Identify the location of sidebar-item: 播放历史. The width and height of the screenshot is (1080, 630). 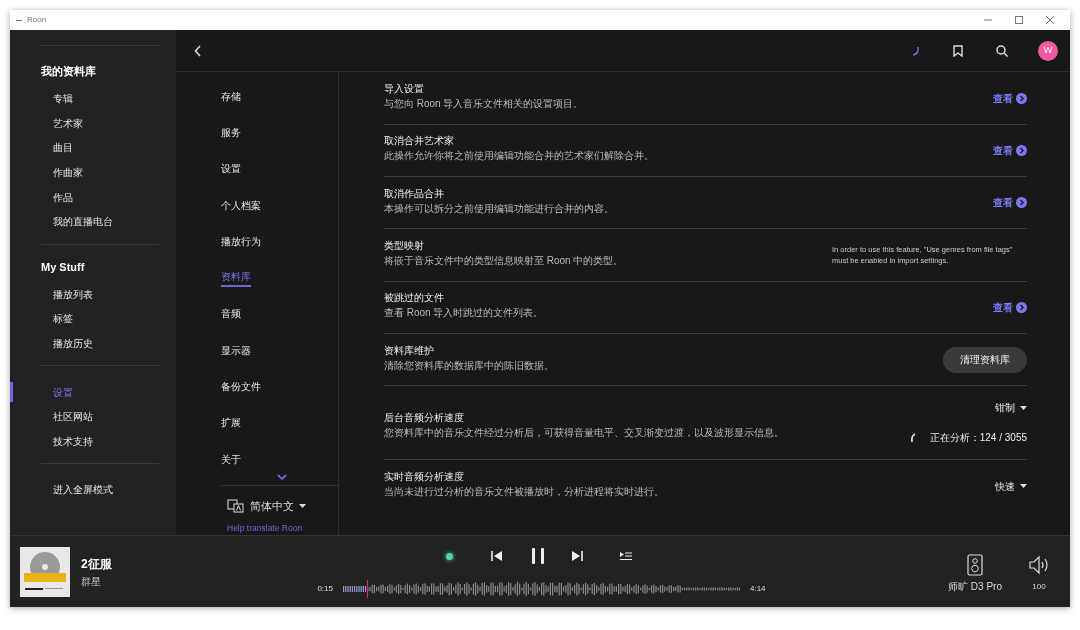
(73, 344).